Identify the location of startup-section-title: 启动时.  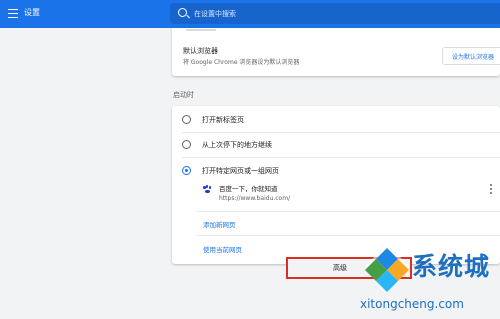
(183, 95).